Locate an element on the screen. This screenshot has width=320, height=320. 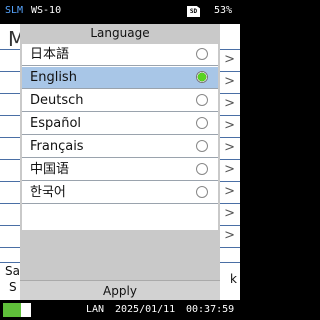
date-label: 2025/01/11 is located at coordinates (145, 309).